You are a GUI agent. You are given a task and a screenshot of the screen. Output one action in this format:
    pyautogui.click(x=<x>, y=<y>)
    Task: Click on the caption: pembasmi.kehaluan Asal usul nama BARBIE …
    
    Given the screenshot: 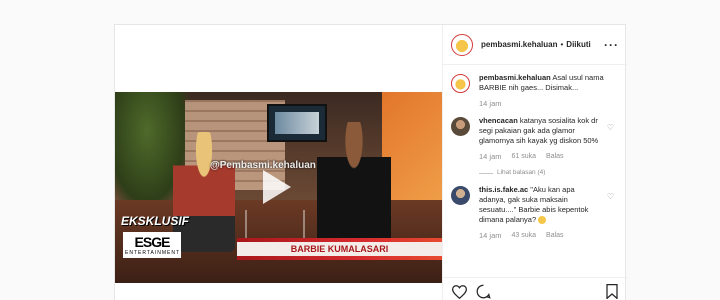 What is the action you would take?
    pyautogui.click(x=535, y=87)
    